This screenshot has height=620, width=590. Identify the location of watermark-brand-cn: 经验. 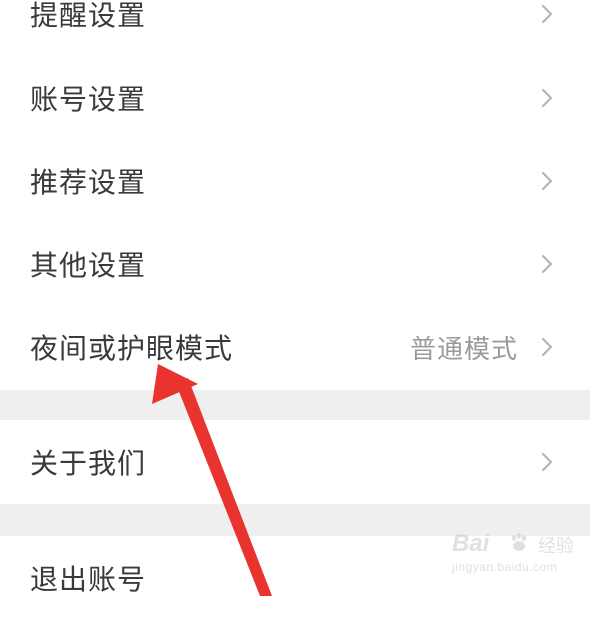
(556, 546).